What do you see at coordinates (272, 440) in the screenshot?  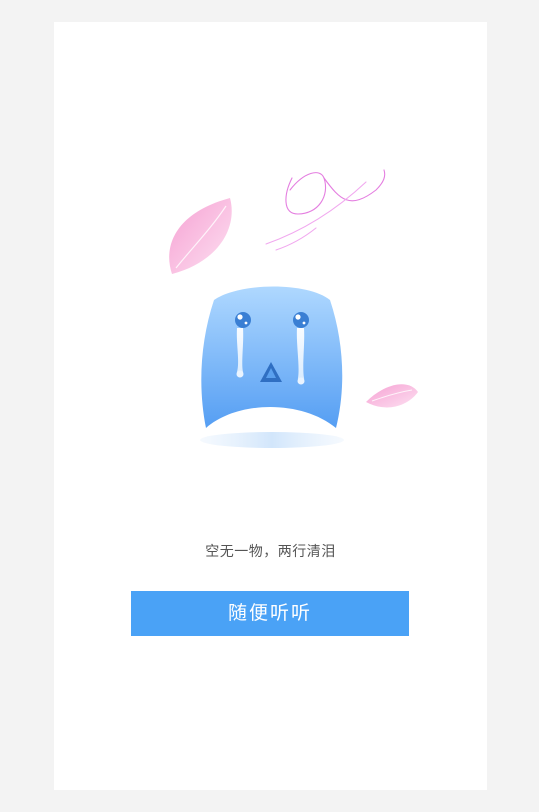 I see `mascot-shadow` at bounding box center [272, 440].